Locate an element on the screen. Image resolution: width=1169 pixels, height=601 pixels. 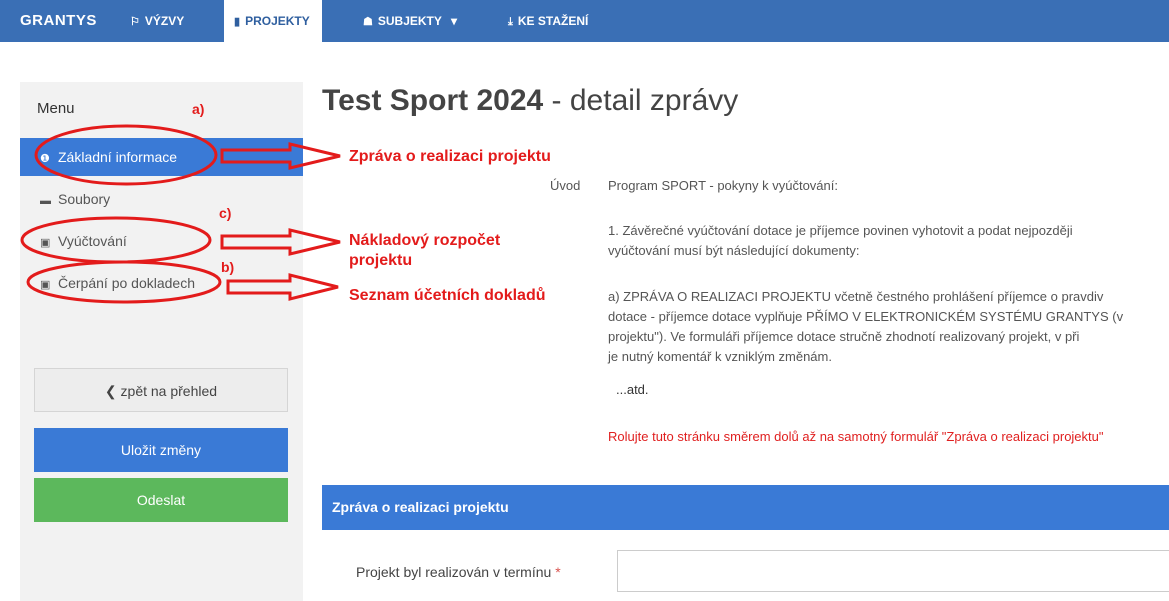
form-label-realizovan: Projekt byl realizován v termínu * is located at coordinates (458, 572).